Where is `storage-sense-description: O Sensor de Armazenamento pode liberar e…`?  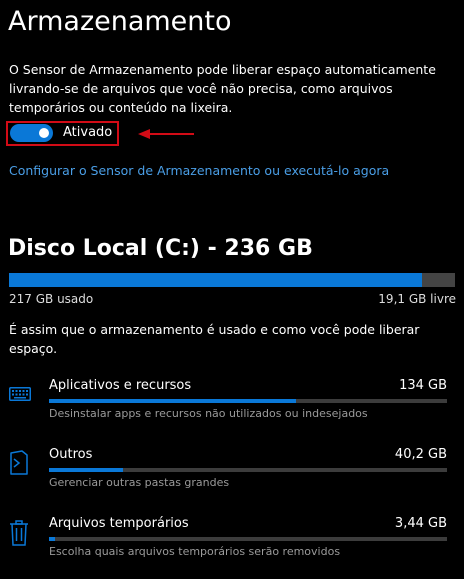 storage-sense-description: O Sensor de Armazenamento pode liberar e… is located at coordinates (222, 88).